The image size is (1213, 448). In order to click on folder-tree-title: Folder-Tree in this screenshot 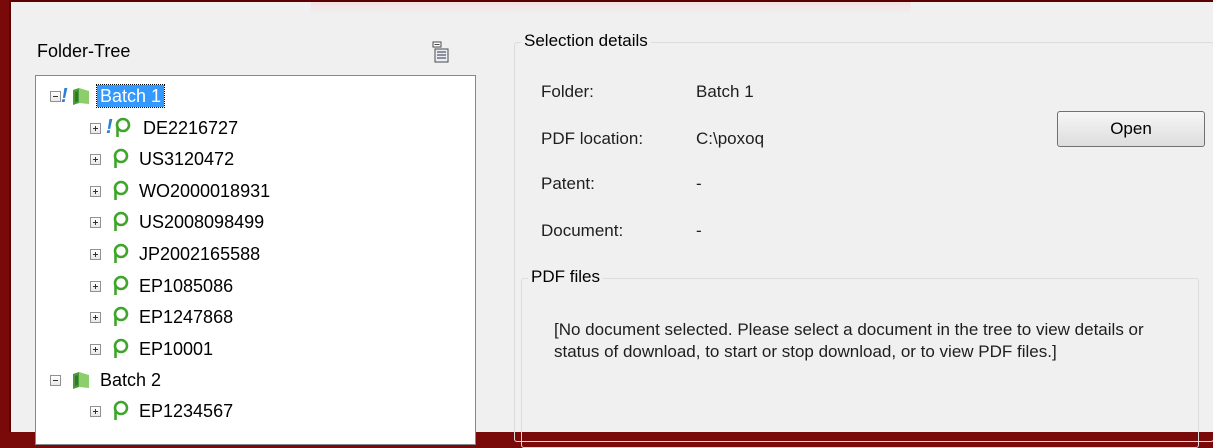, I will do `click(84, 51)`.